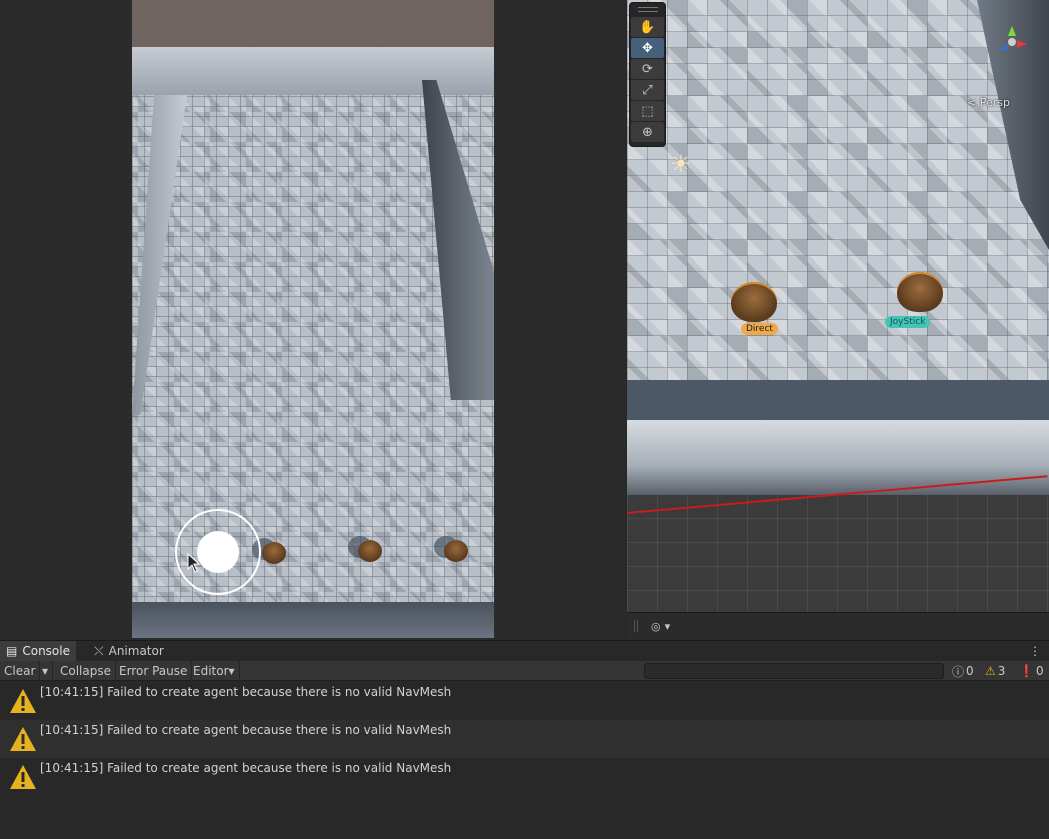  I want to click on error-icon: ❗, so click(1026, 671).